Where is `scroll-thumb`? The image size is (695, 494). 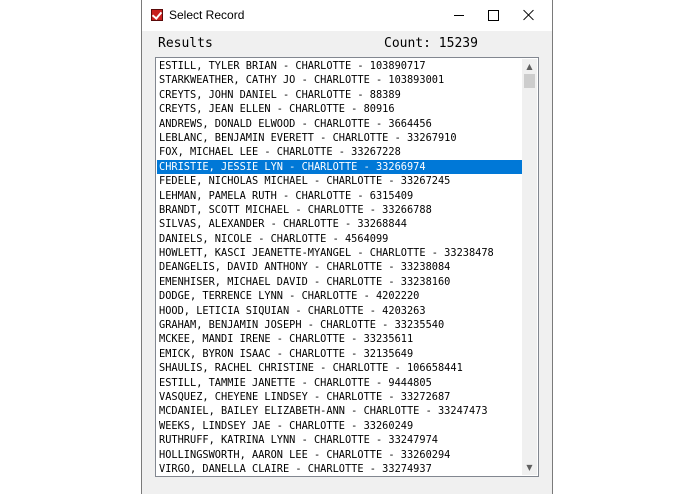 scroll-thumb is located at coordinates (529, 81).